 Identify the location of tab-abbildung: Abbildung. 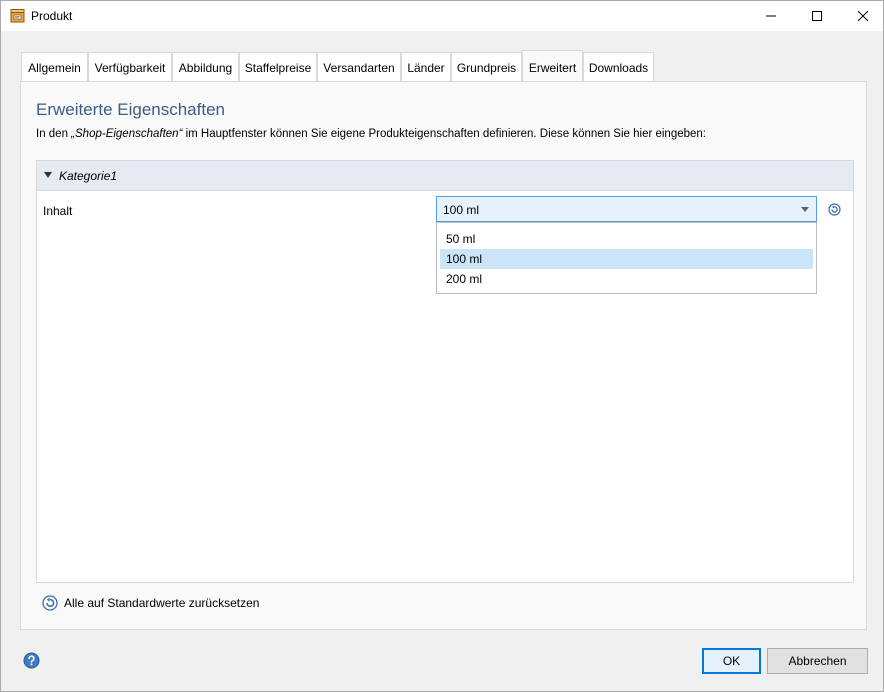
(205, 67).